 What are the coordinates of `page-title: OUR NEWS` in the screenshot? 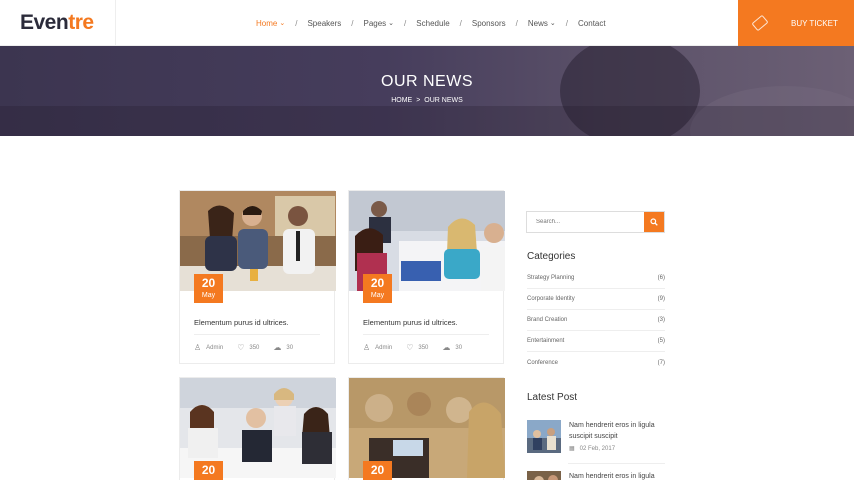 It's located at (427, 81).